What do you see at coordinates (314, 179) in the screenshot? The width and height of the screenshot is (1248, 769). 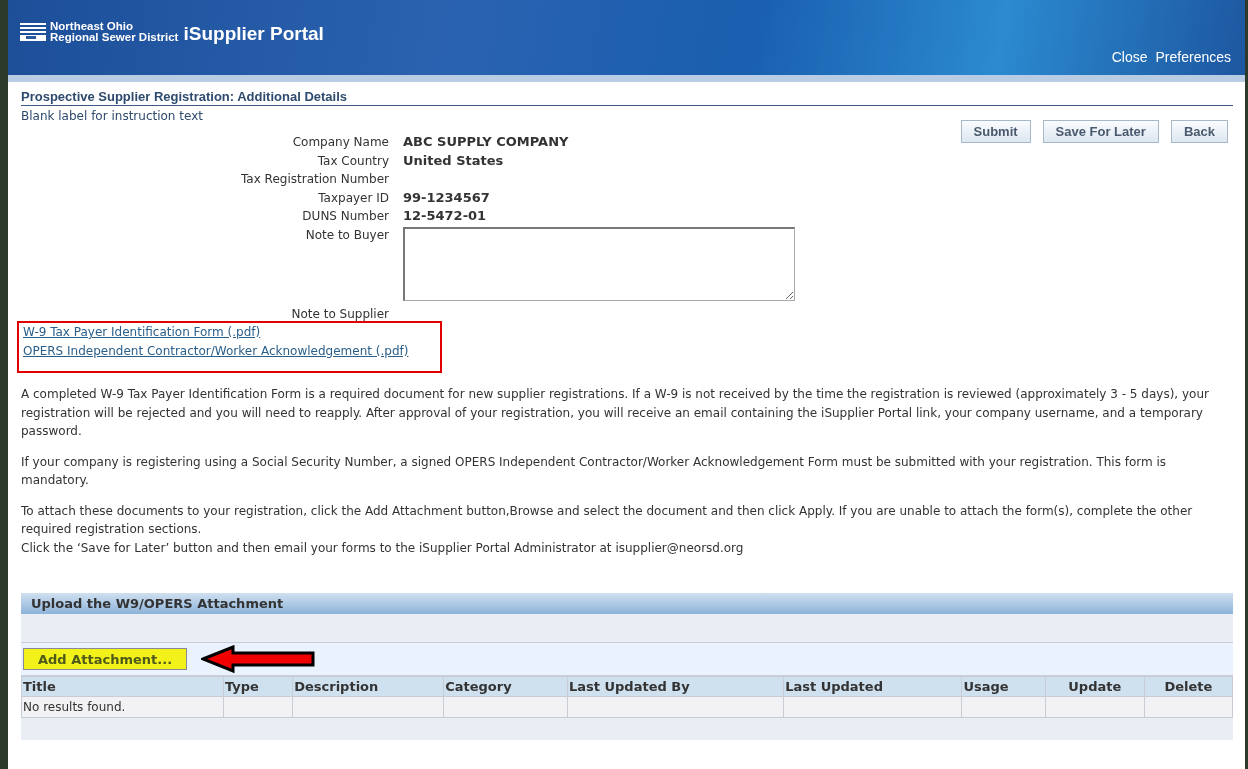 I see `field-label: Tax Registration Number` at bounding box center [314, 179].